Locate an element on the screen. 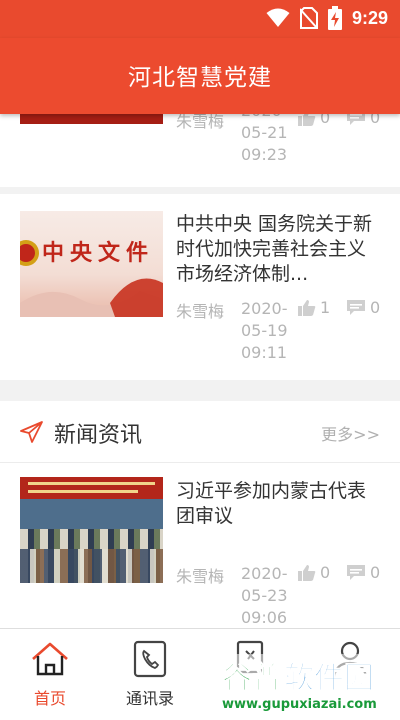  news-section-header: 新闻资讯 更多>> is located at coordinates (200, 432).